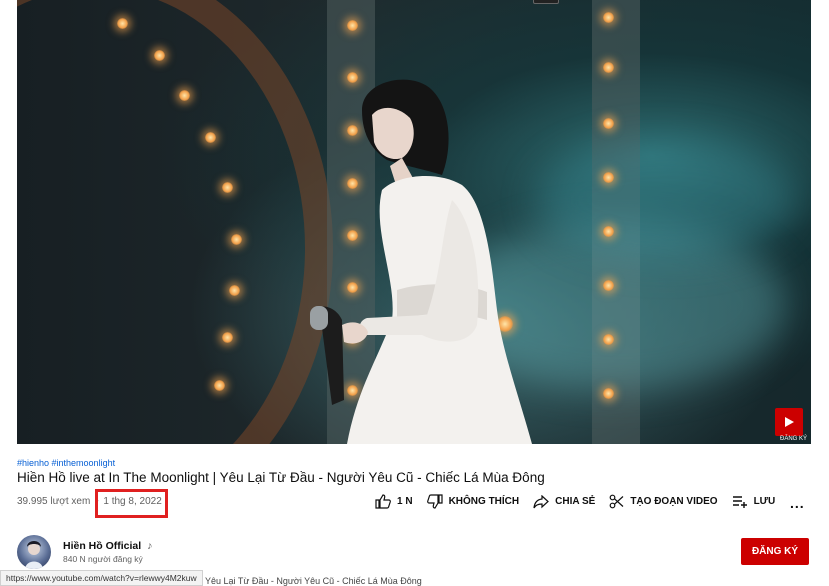 The image size is (829, 586). I want to click on play-icon, so click(789, 422).